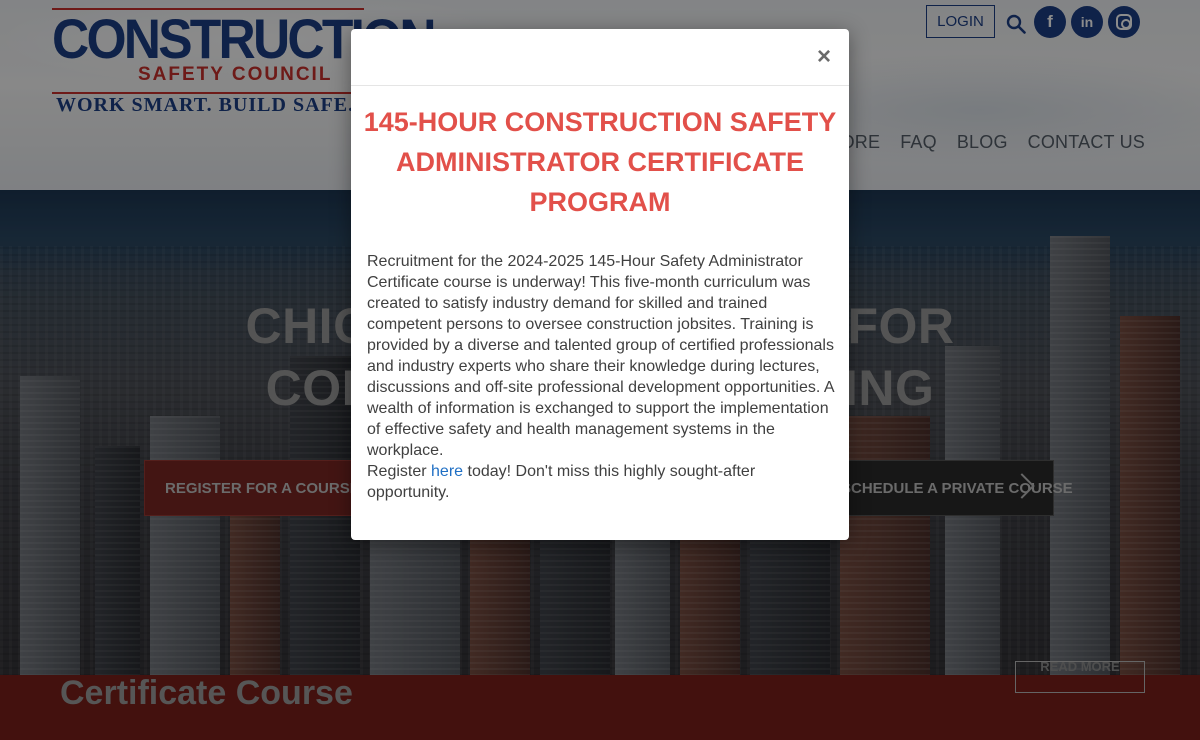  What do you see at coordinates (399, 471) in the screenshot?
I see `modal-register-prefix: Register` at bounding box center [399, 471].